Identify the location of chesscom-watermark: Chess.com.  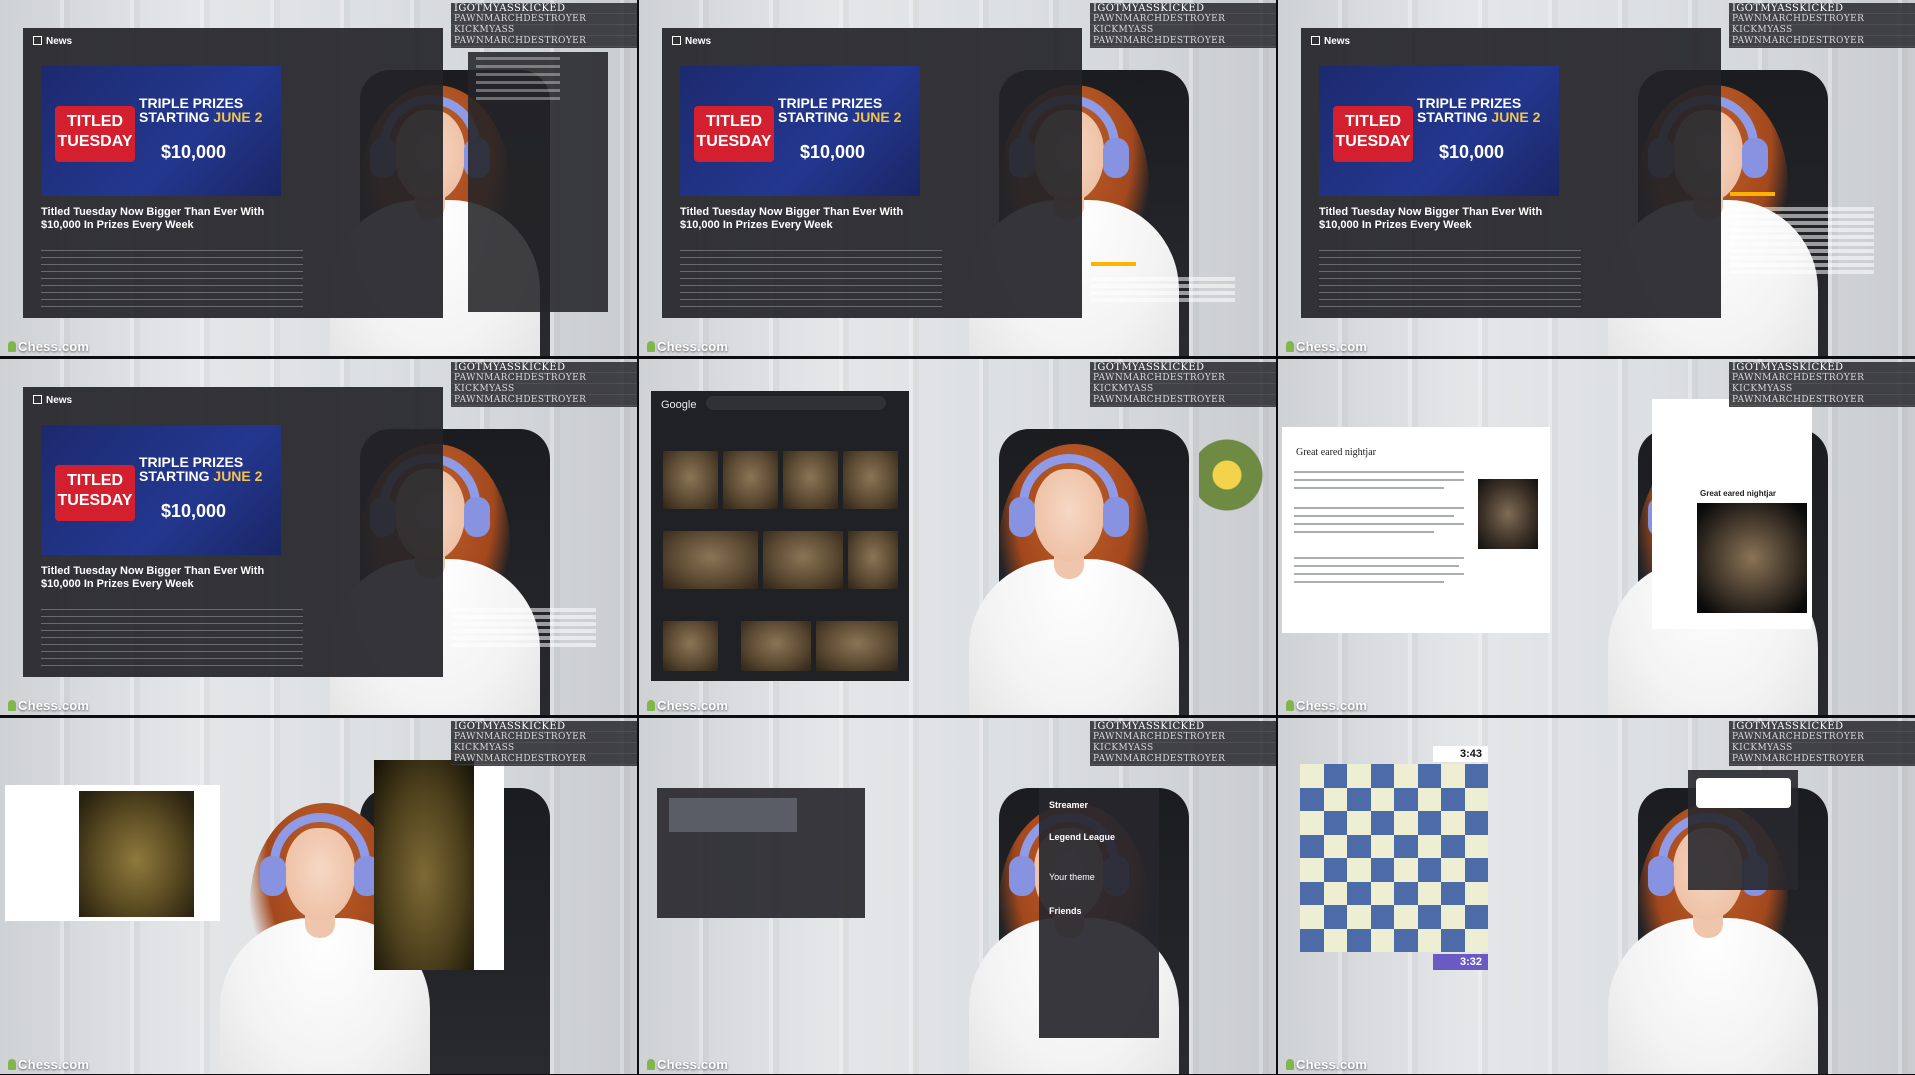
(48, 346).